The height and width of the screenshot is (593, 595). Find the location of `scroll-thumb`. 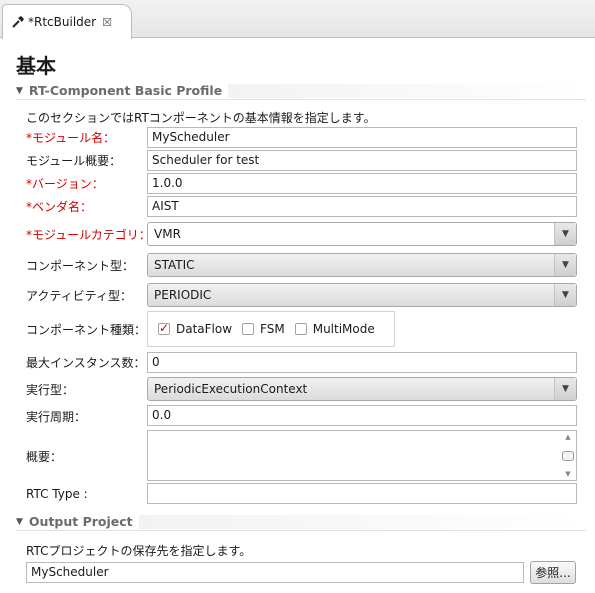

scroll-thumb is located at coordinates (568, 455).